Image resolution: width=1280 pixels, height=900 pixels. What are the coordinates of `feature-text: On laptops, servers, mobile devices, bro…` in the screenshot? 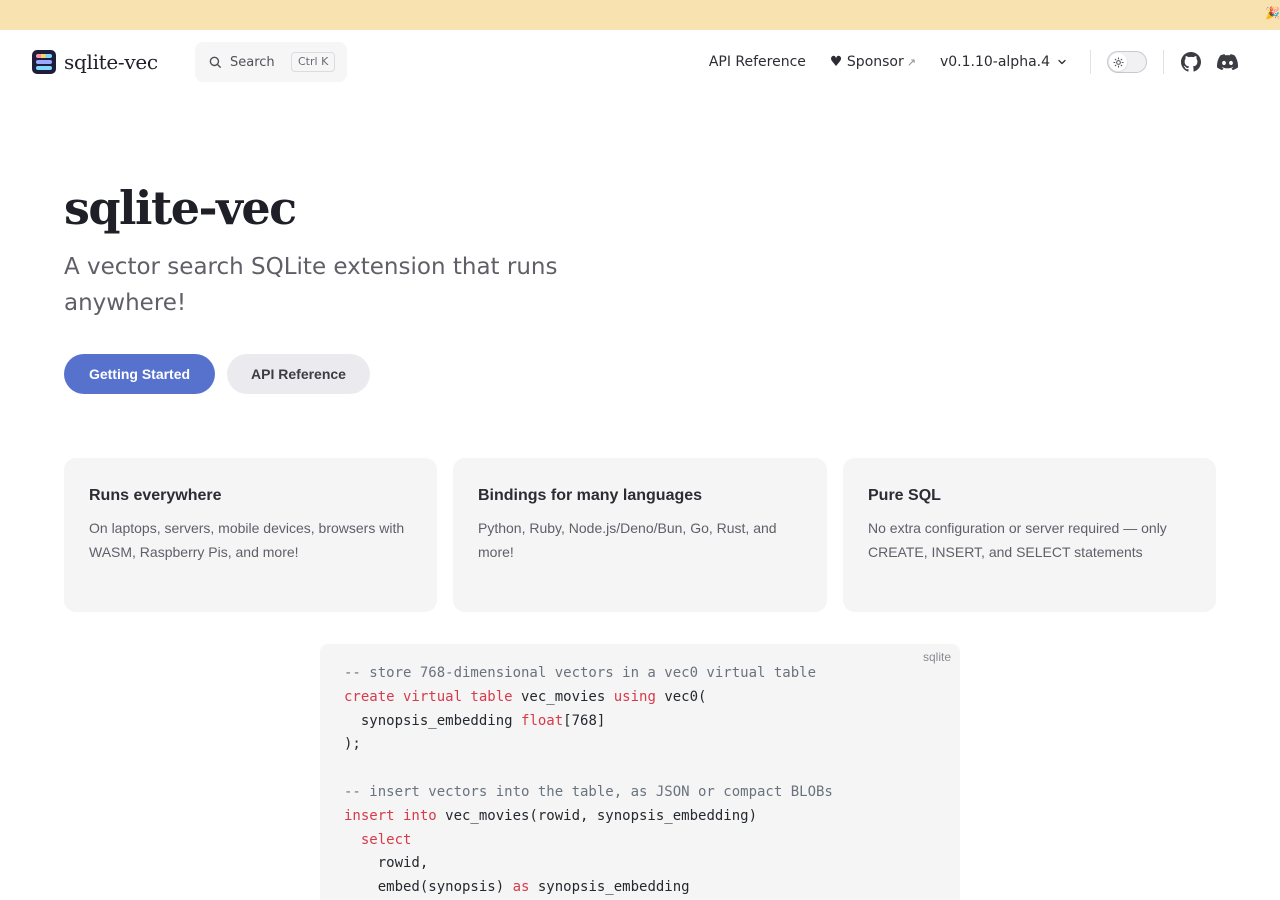 It's located at (247, 540).